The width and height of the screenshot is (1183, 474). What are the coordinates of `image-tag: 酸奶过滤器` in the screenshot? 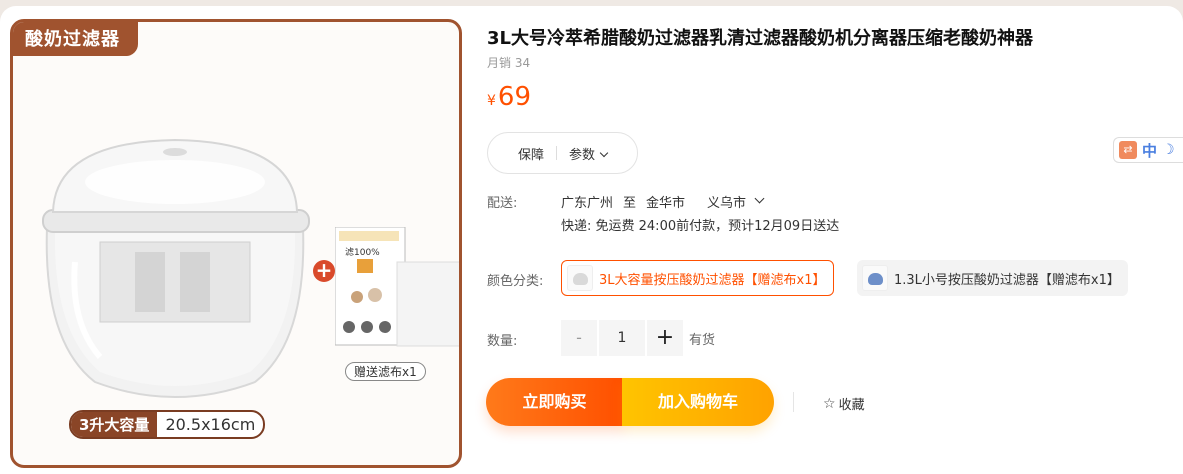 It's located at (75, 39).